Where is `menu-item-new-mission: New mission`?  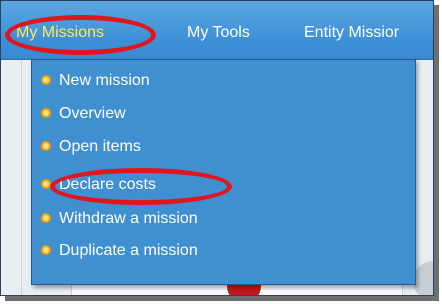
menu-item-new-mission: New mission is located at coordinates (95, 81).